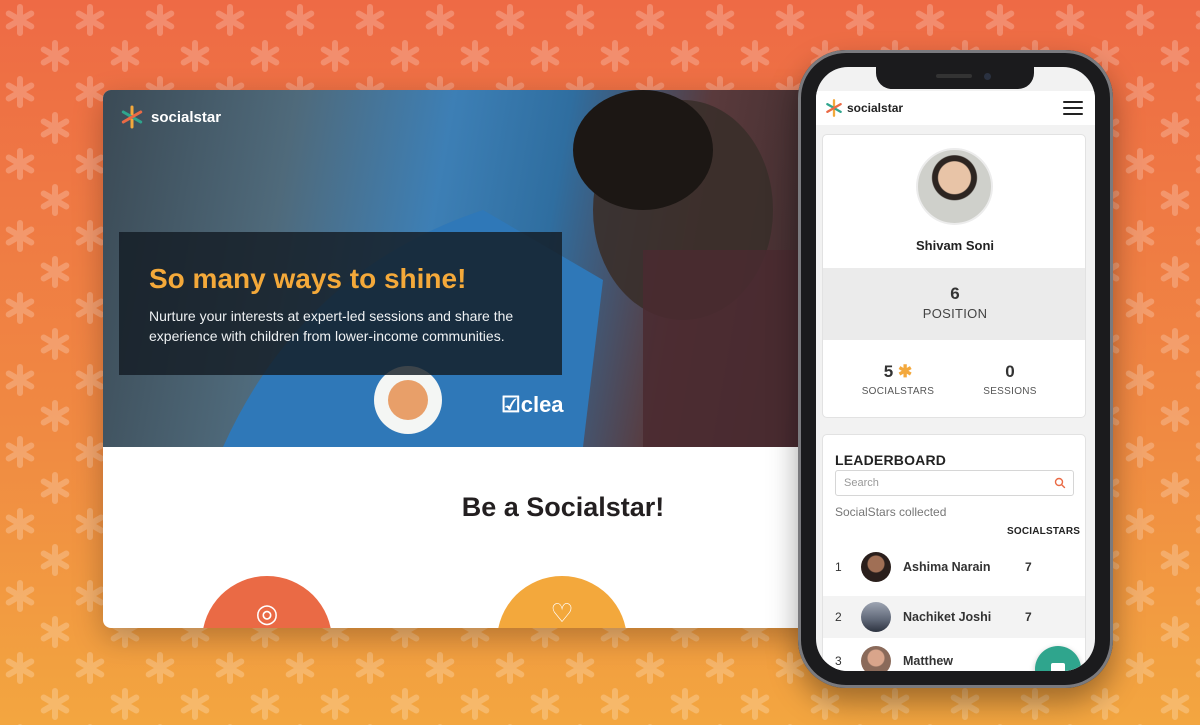  I want to click on leaderboard-search-input, so click(954, 483).